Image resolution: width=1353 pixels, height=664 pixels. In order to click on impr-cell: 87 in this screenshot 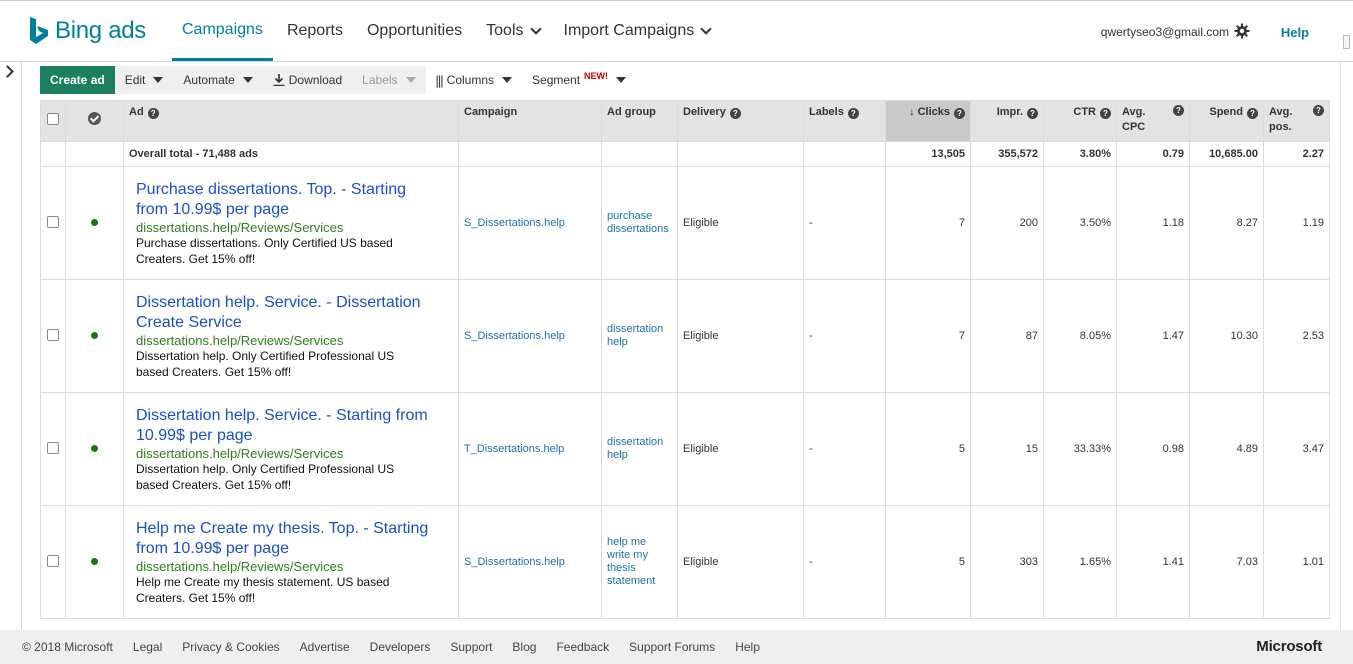, I will do `click(1007, 336)`.